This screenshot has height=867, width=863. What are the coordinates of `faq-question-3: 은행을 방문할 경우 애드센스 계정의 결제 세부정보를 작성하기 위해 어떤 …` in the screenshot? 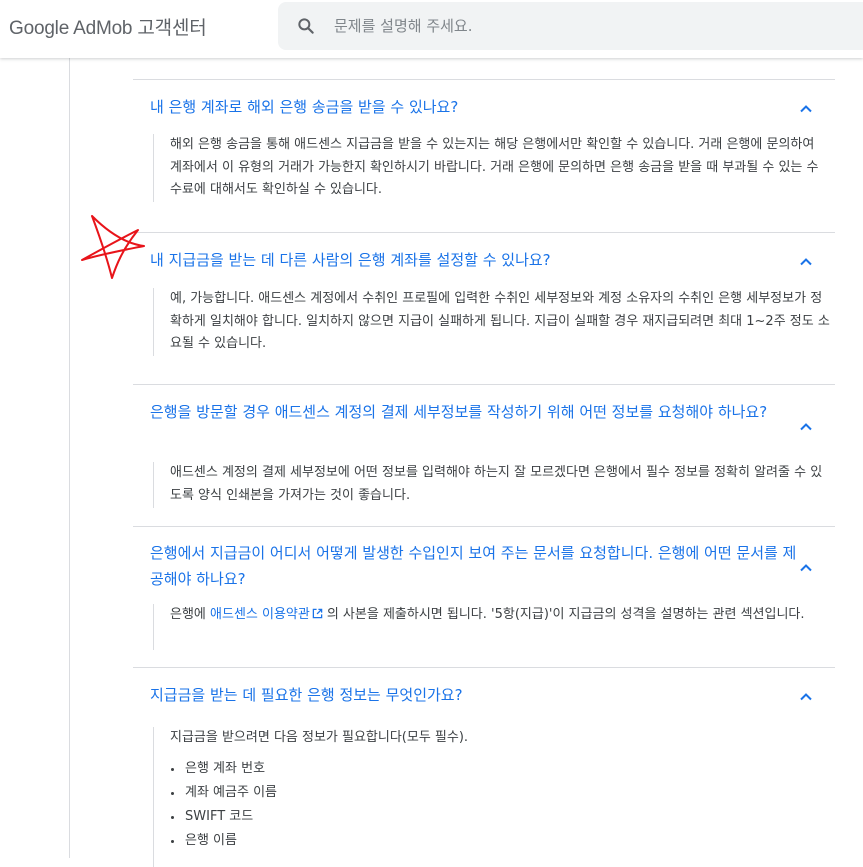 It's located at (475, 412).